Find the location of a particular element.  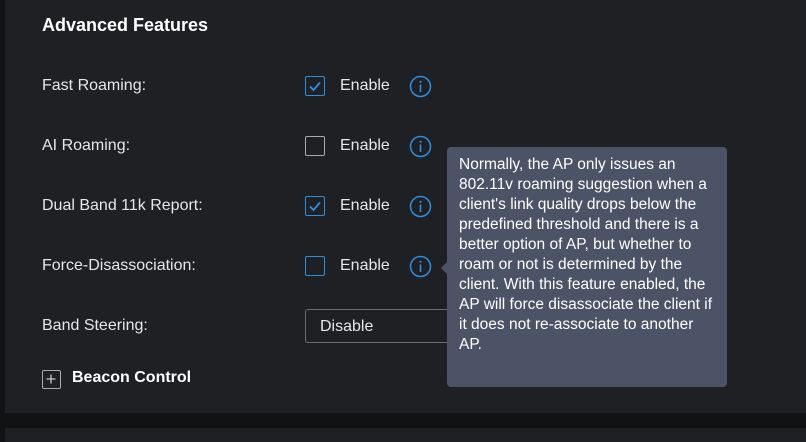

plus-square-icon is located at coordinates (51, 379).